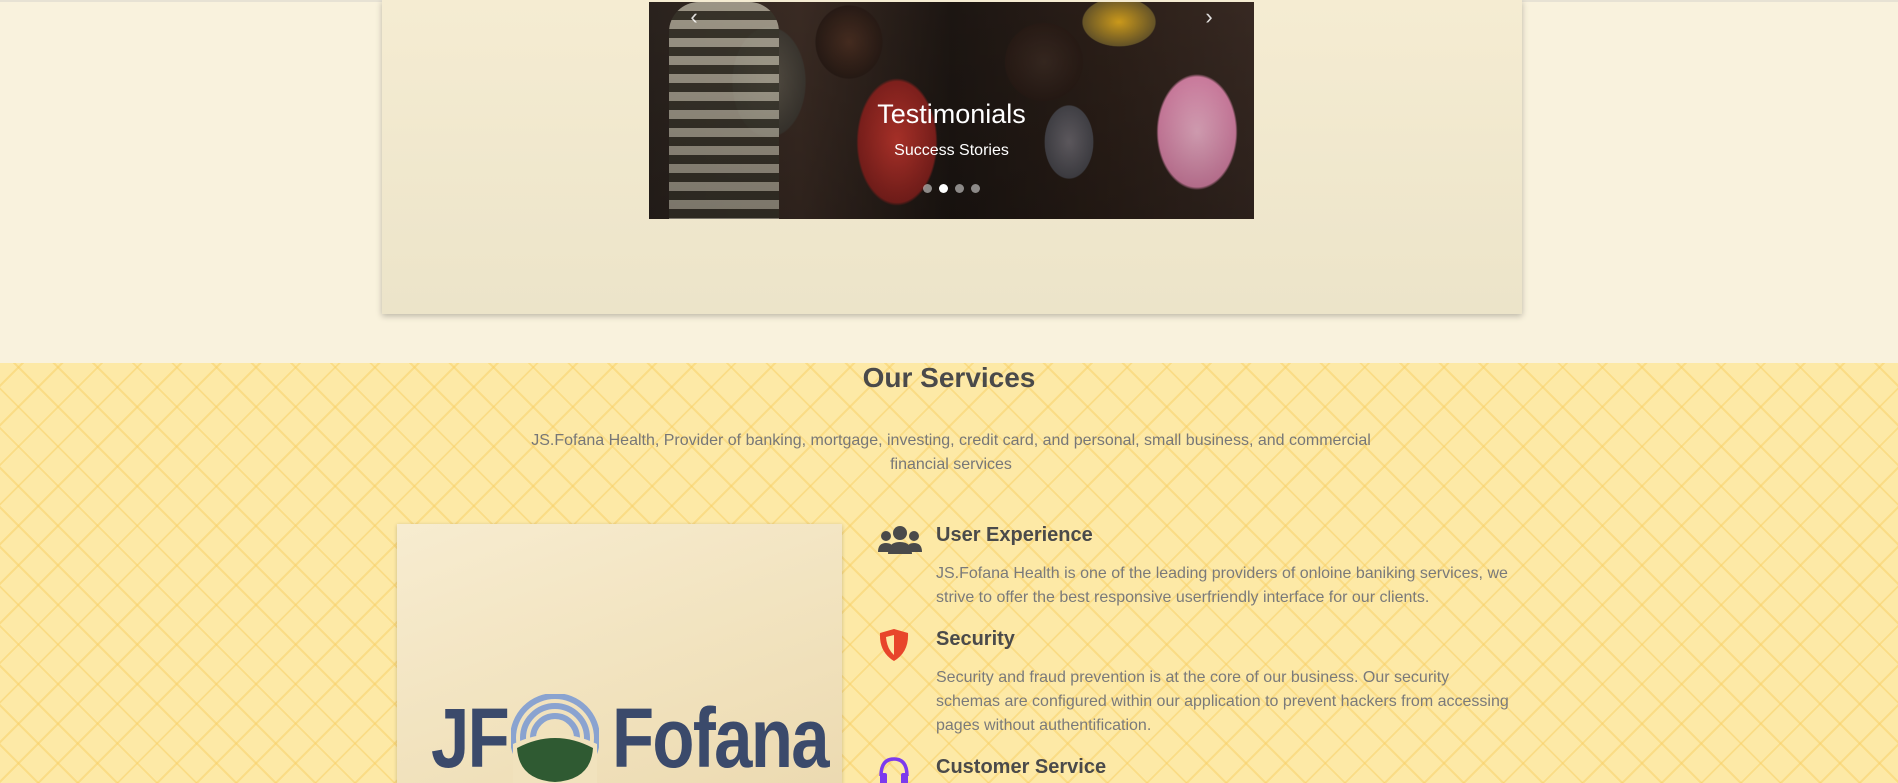  I want to click on testimonials-carousel: Testimonials Success Stories, so click(951, 110).